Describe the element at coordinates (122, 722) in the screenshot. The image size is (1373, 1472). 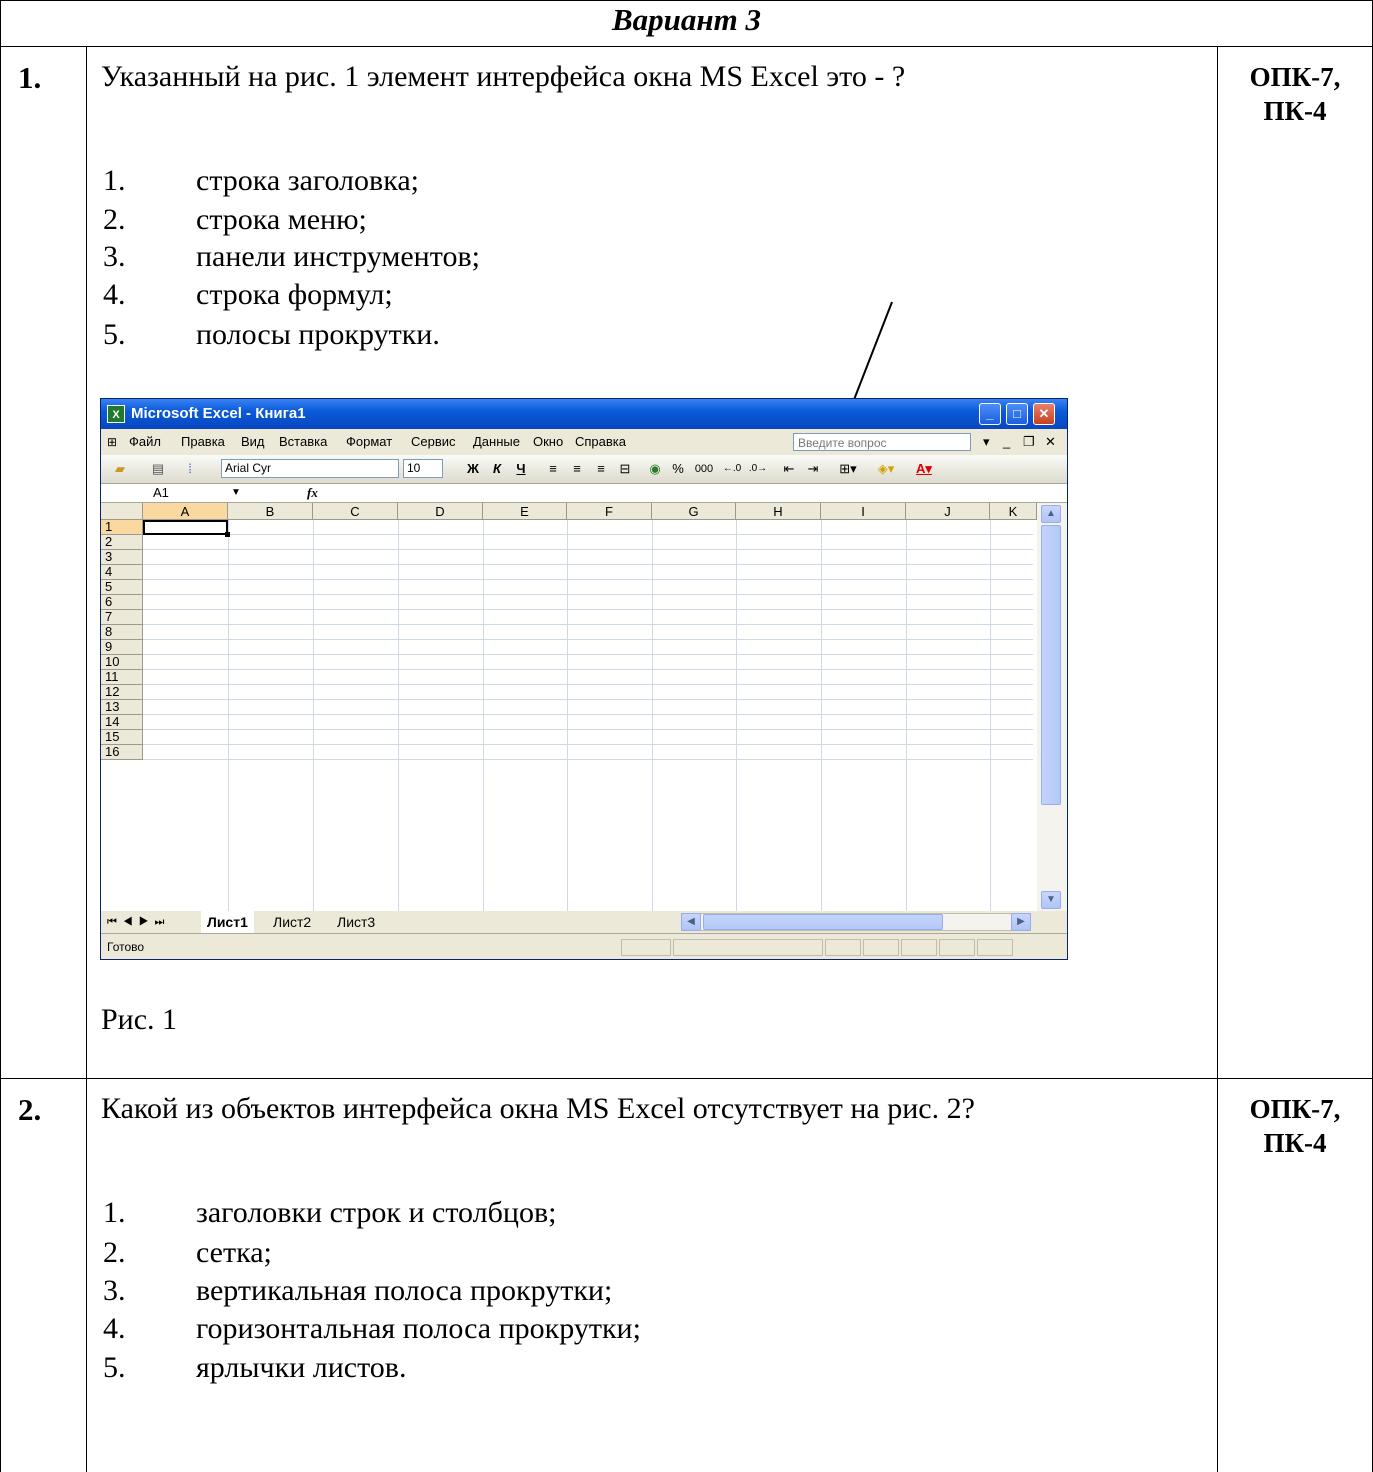
I see `row-header: 14` at that location.